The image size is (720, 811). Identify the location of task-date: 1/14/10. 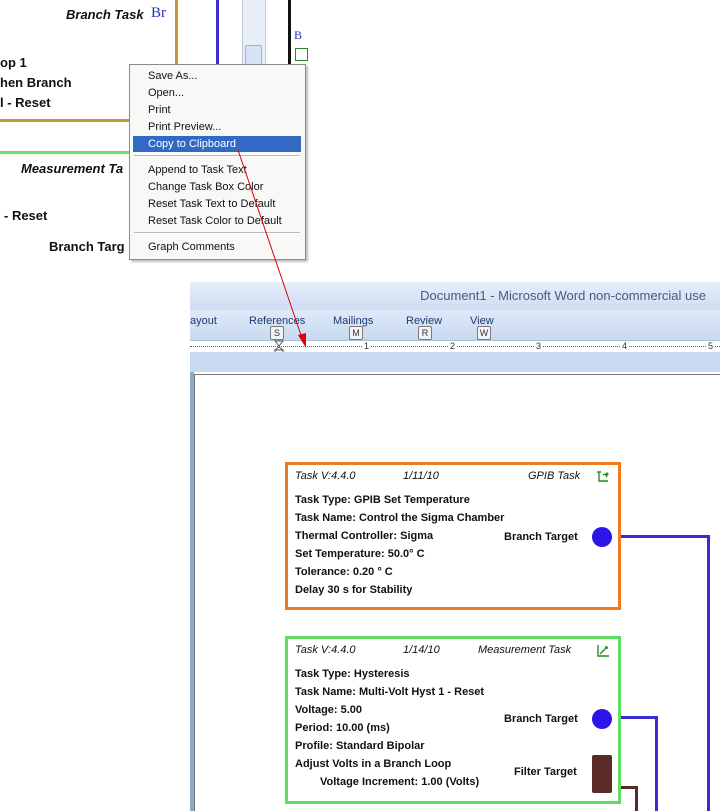
(421, 650).